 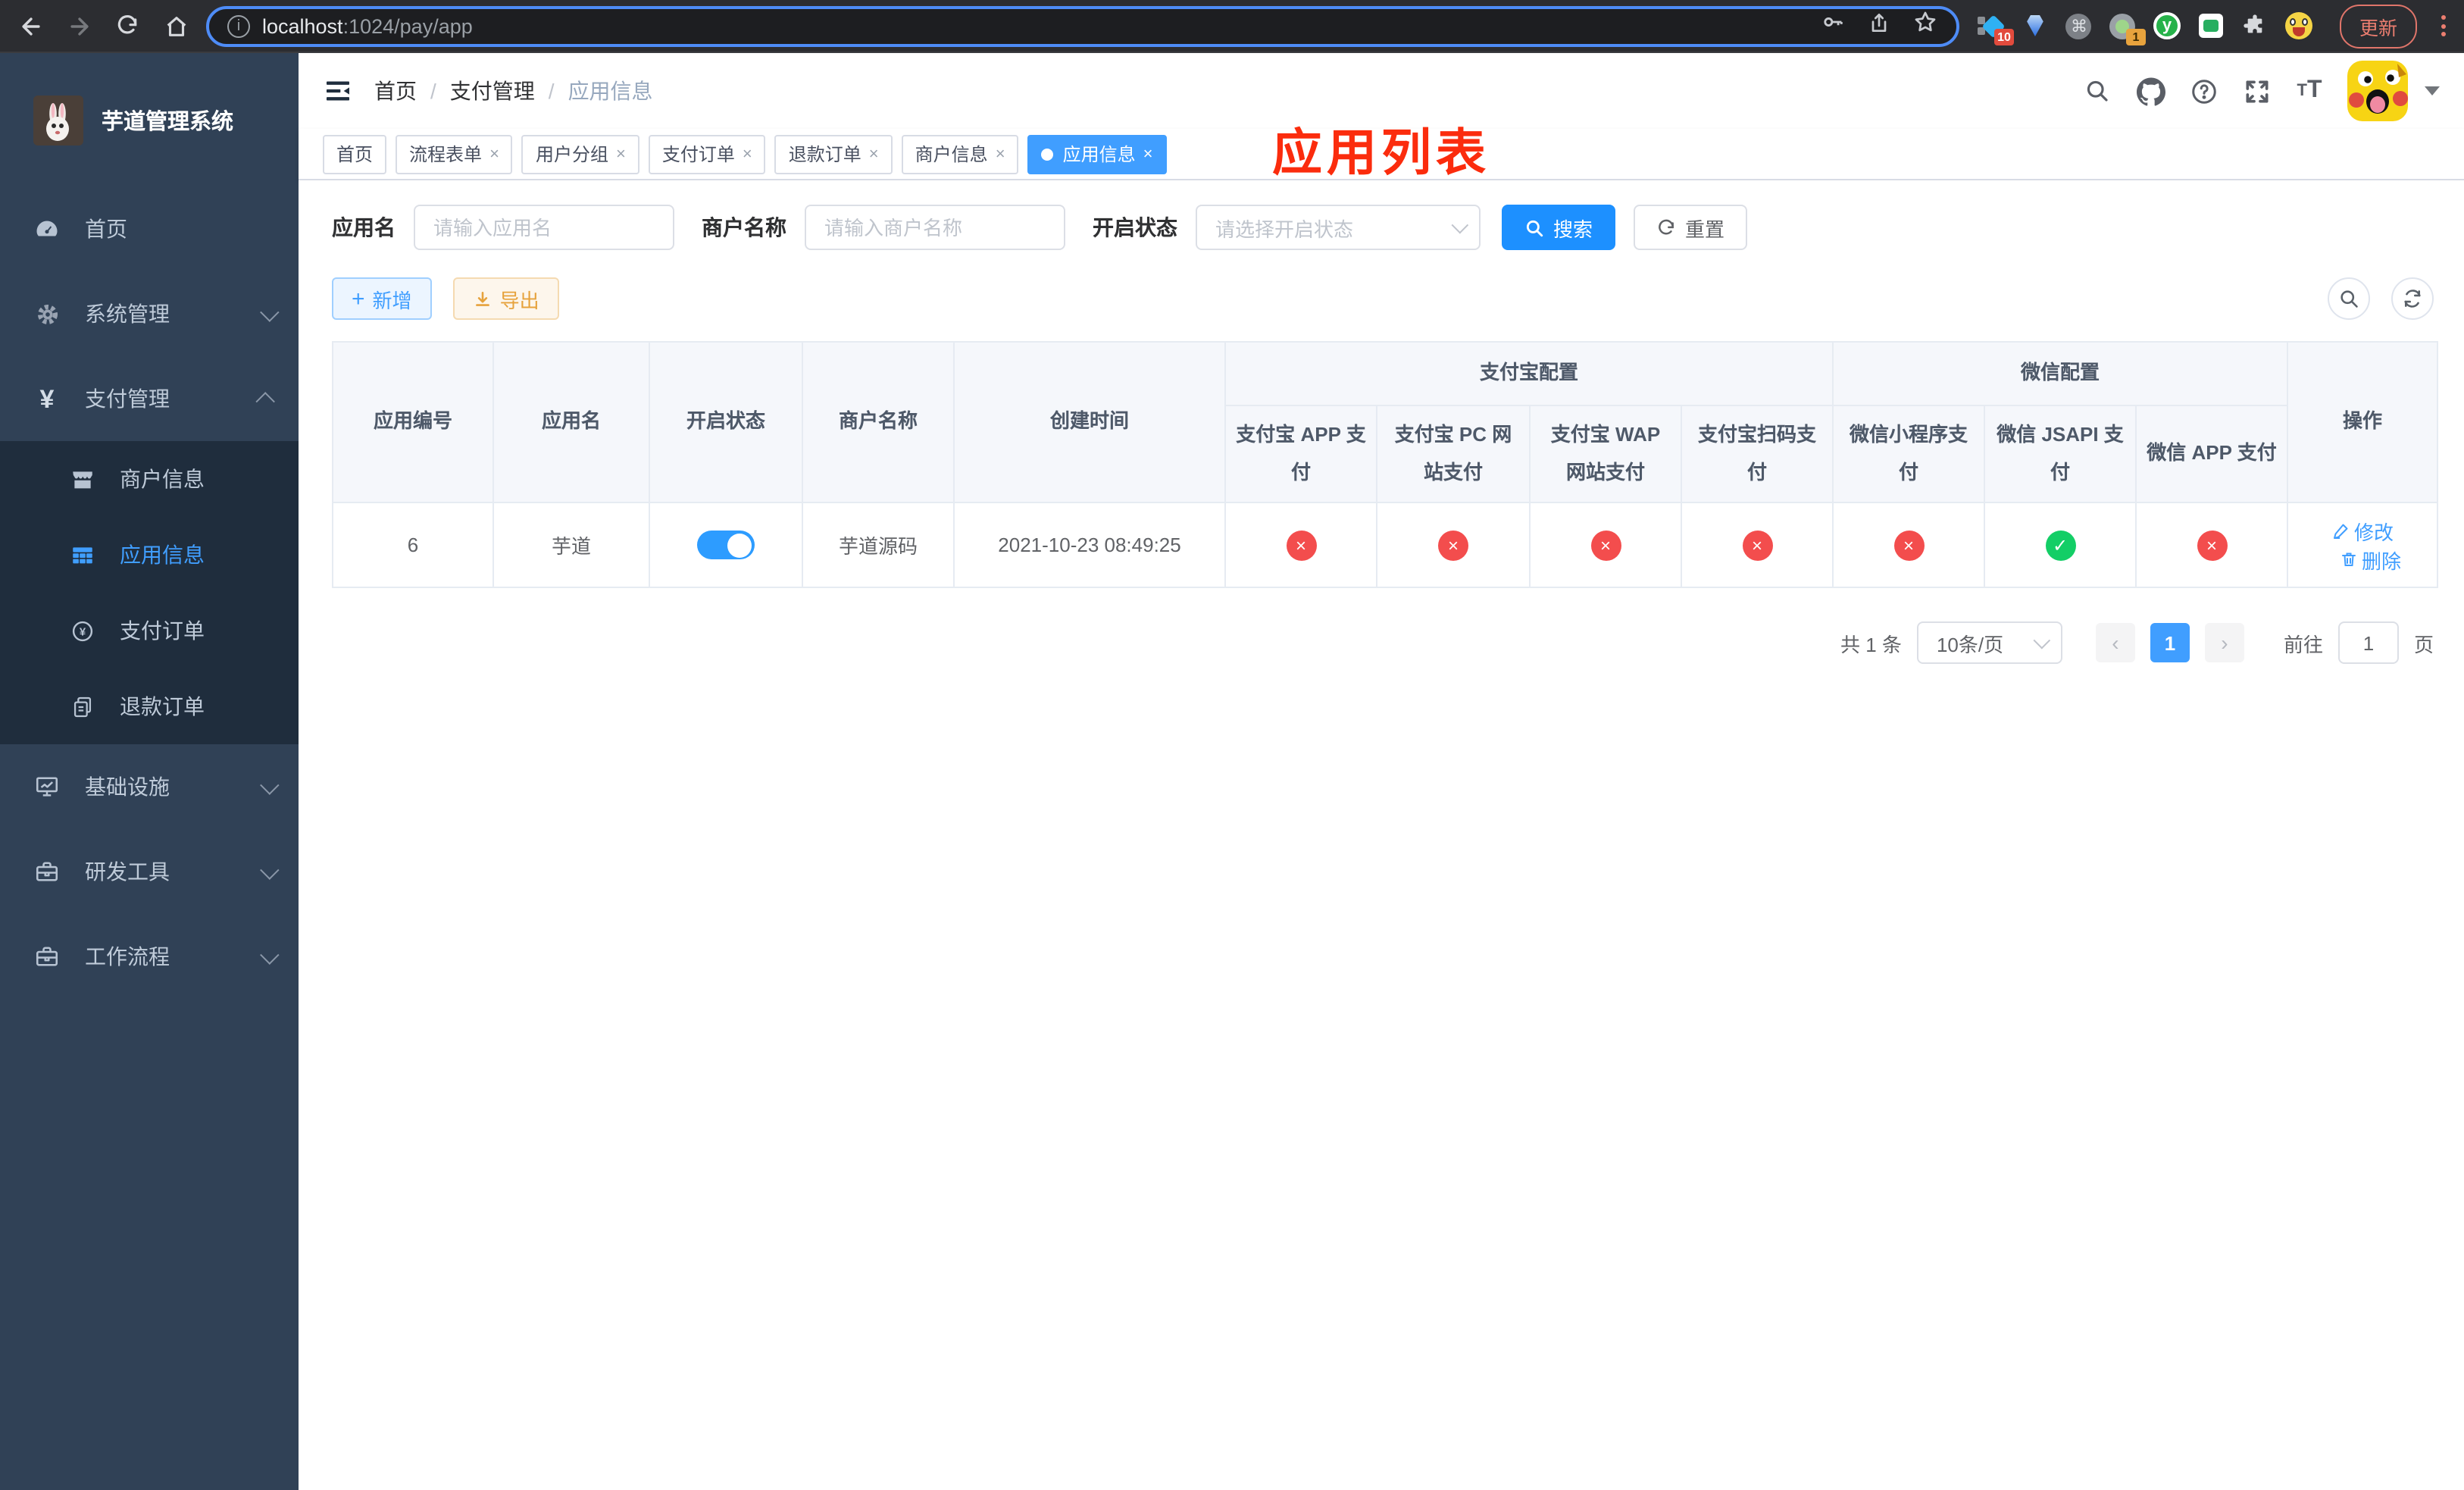 I want to click on extension-balloon-icon, so click(x=2035, y=26).